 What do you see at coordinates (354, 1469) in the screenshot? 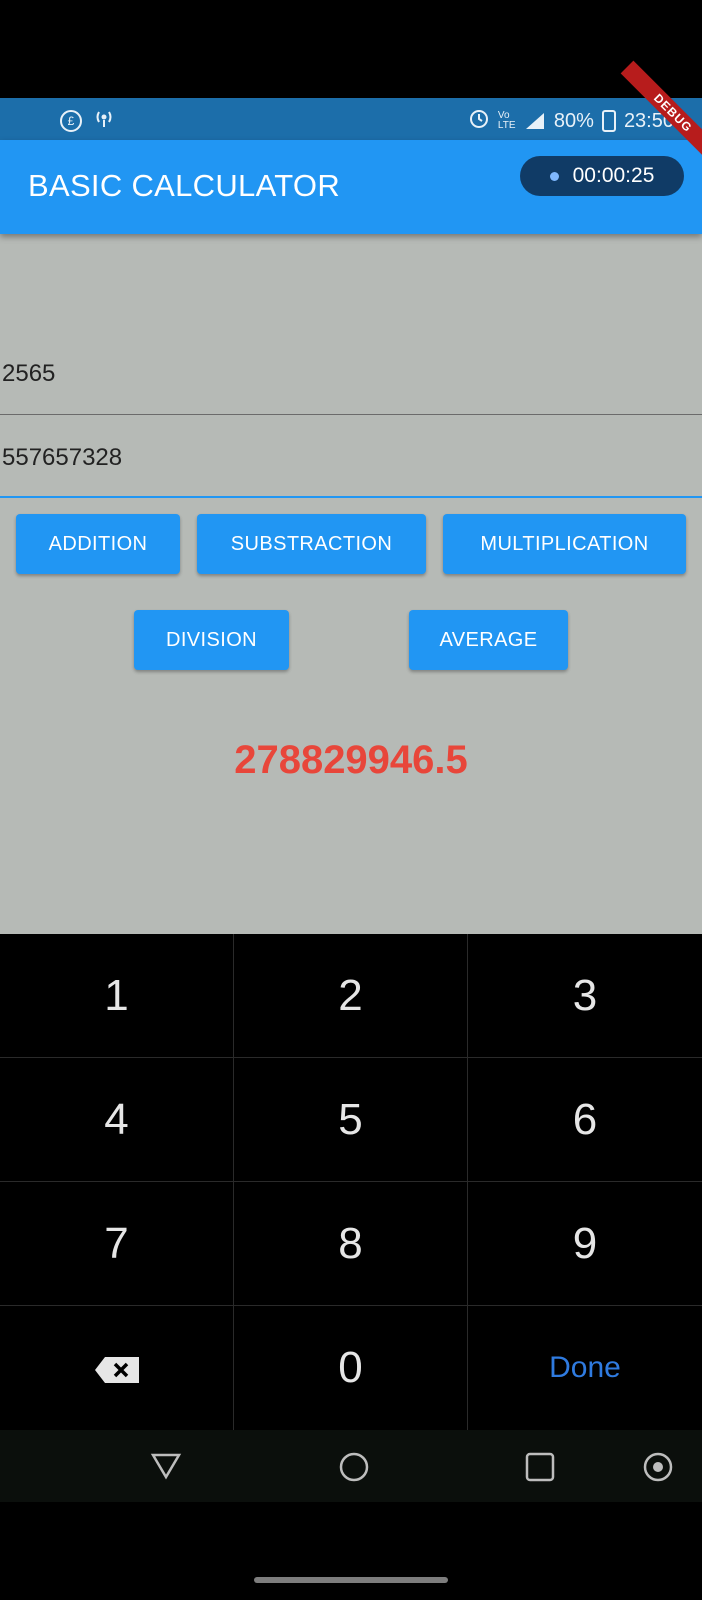
I see `home-icon` at bounding box center [354, 1469].